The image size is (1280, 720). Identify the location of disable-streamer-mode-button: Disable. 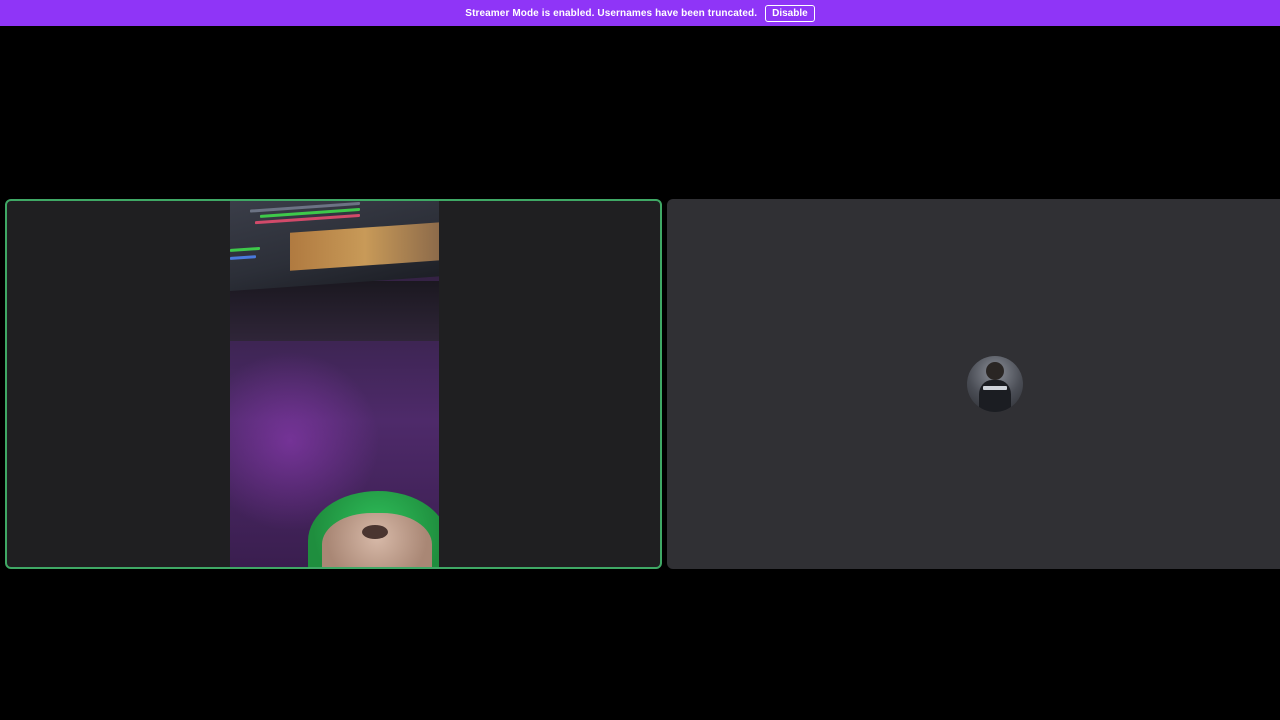
(790, 13).